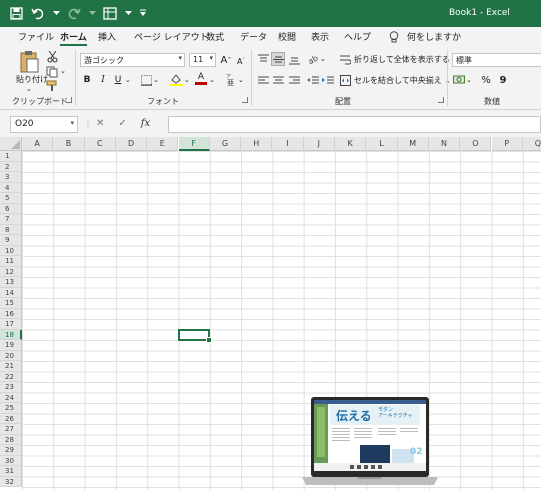 This screenshot has width=541, height=490. Describe the element at coordinates (92, 13) in the screenshot. I see `redo-dropdown-icon` at that location.